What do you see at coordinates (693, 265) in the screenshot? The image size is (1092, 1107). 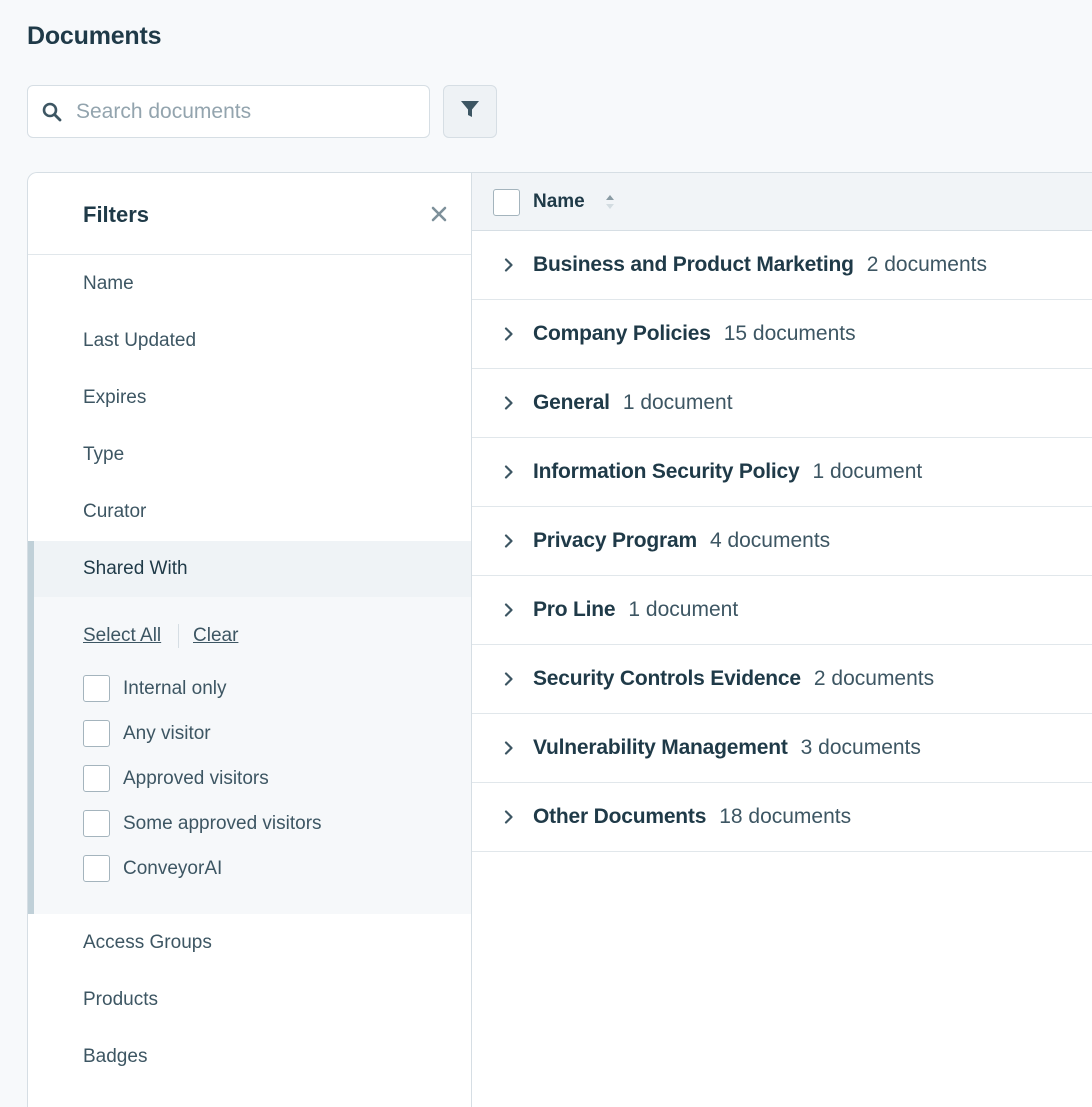 I see `folder-name: Business and Product Marketing` at bounding box center [693, 265].